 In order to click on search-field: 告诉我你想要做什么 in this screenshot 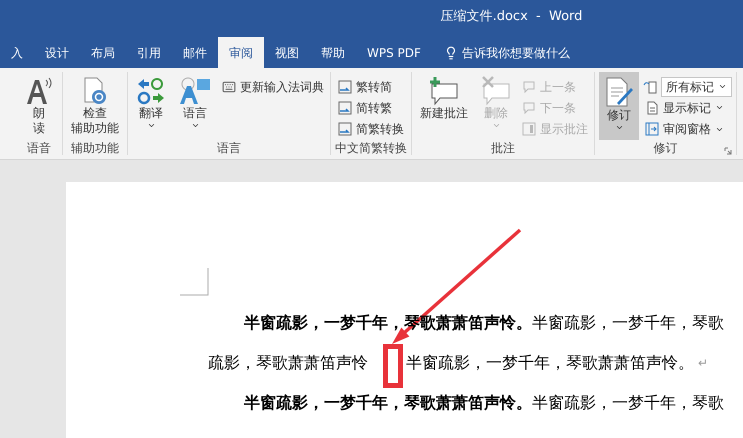, I will do `click(537, 53)`.